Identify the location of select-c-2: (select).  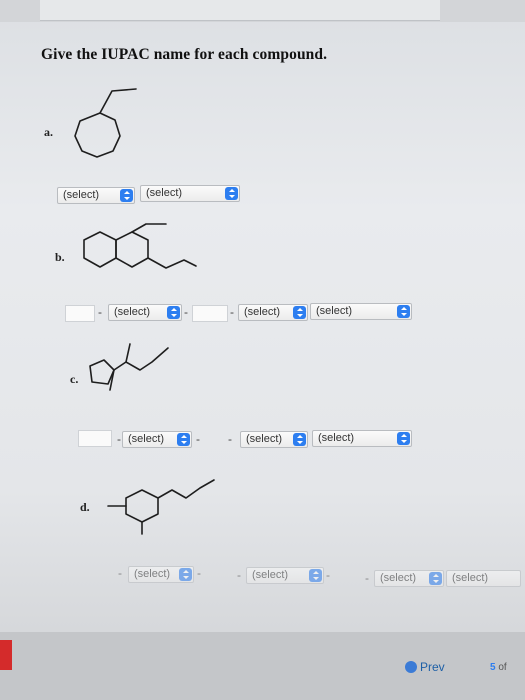
(274, 439).